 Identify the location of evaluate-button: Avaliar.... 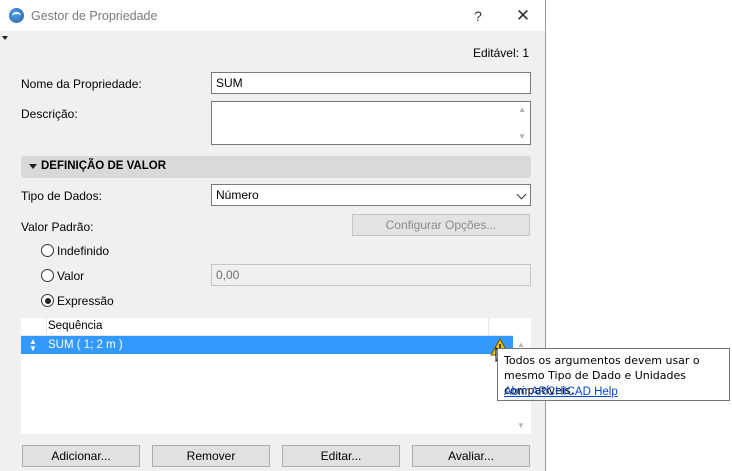
(471, 456).